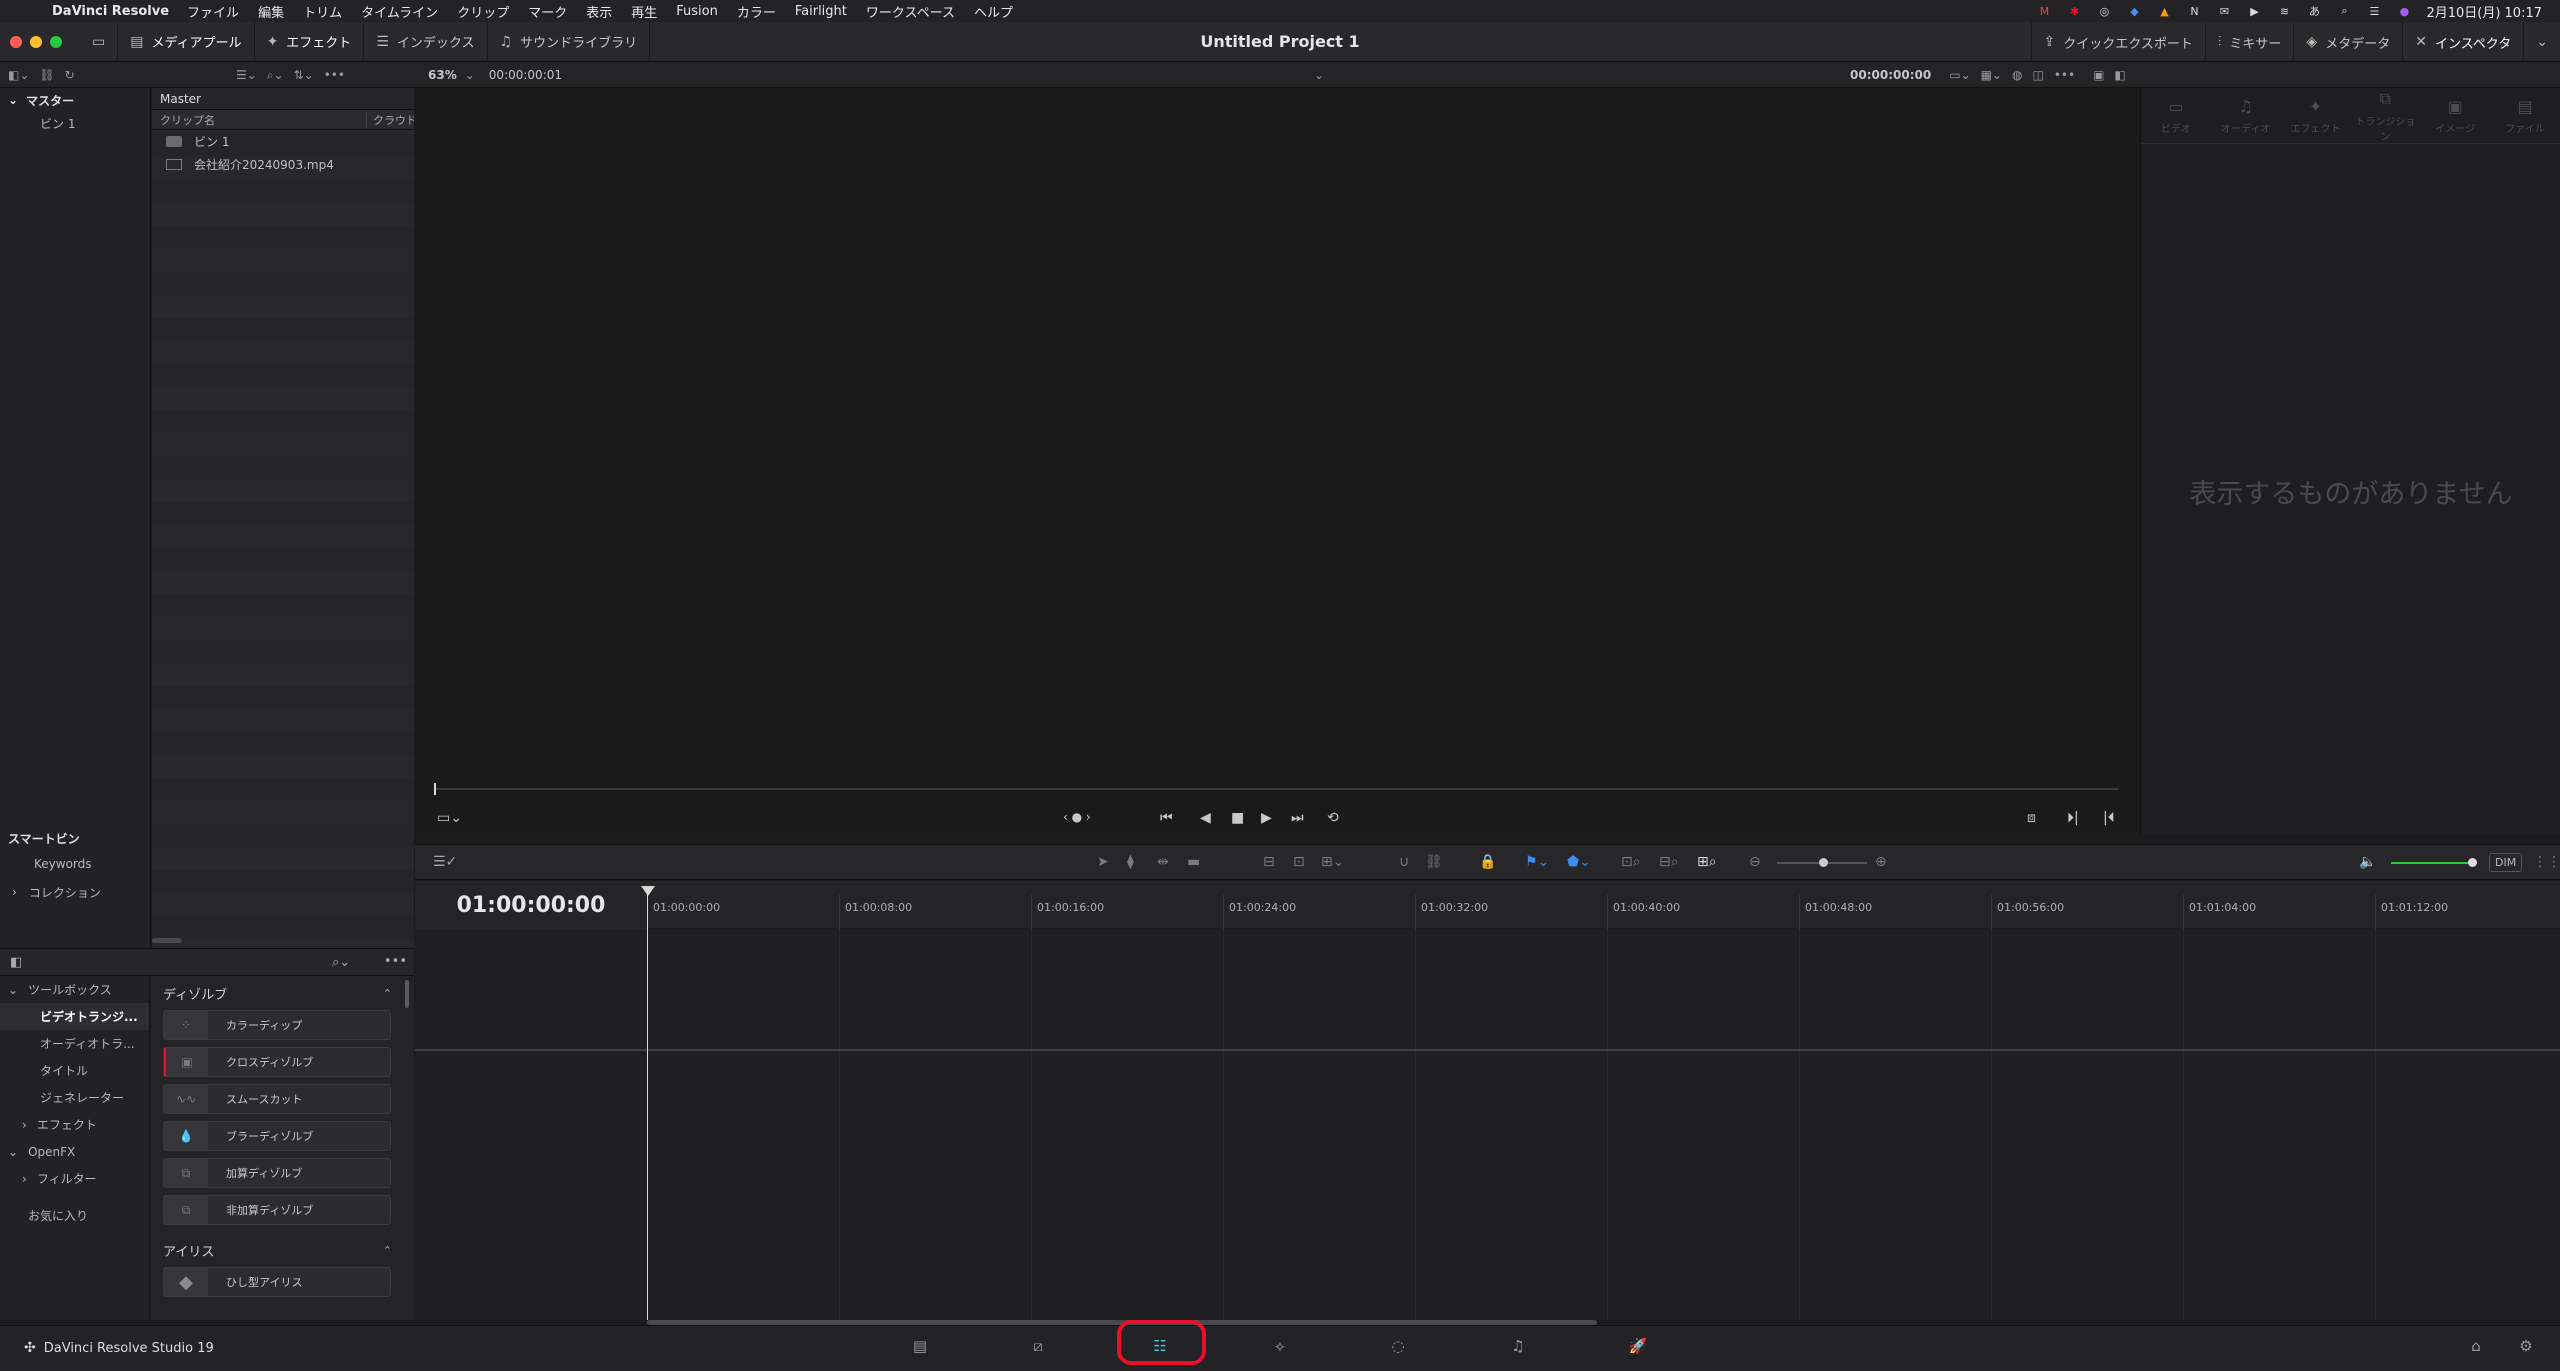  What do you see at coordinates (2224, 11) in the screenshot?
I see `messenger-icon: ✉` at bounding box center [2224, 11].